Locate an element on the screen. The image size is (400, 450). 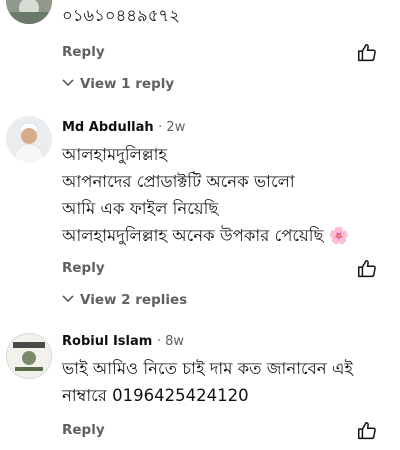
author-name: Md Abdullah is located at coordinates (108, 127).